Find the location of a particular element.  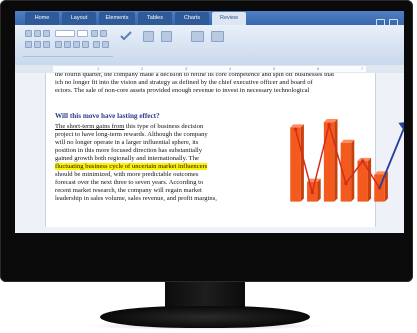

shrink-font-icon is located at coordinates (103, 33).